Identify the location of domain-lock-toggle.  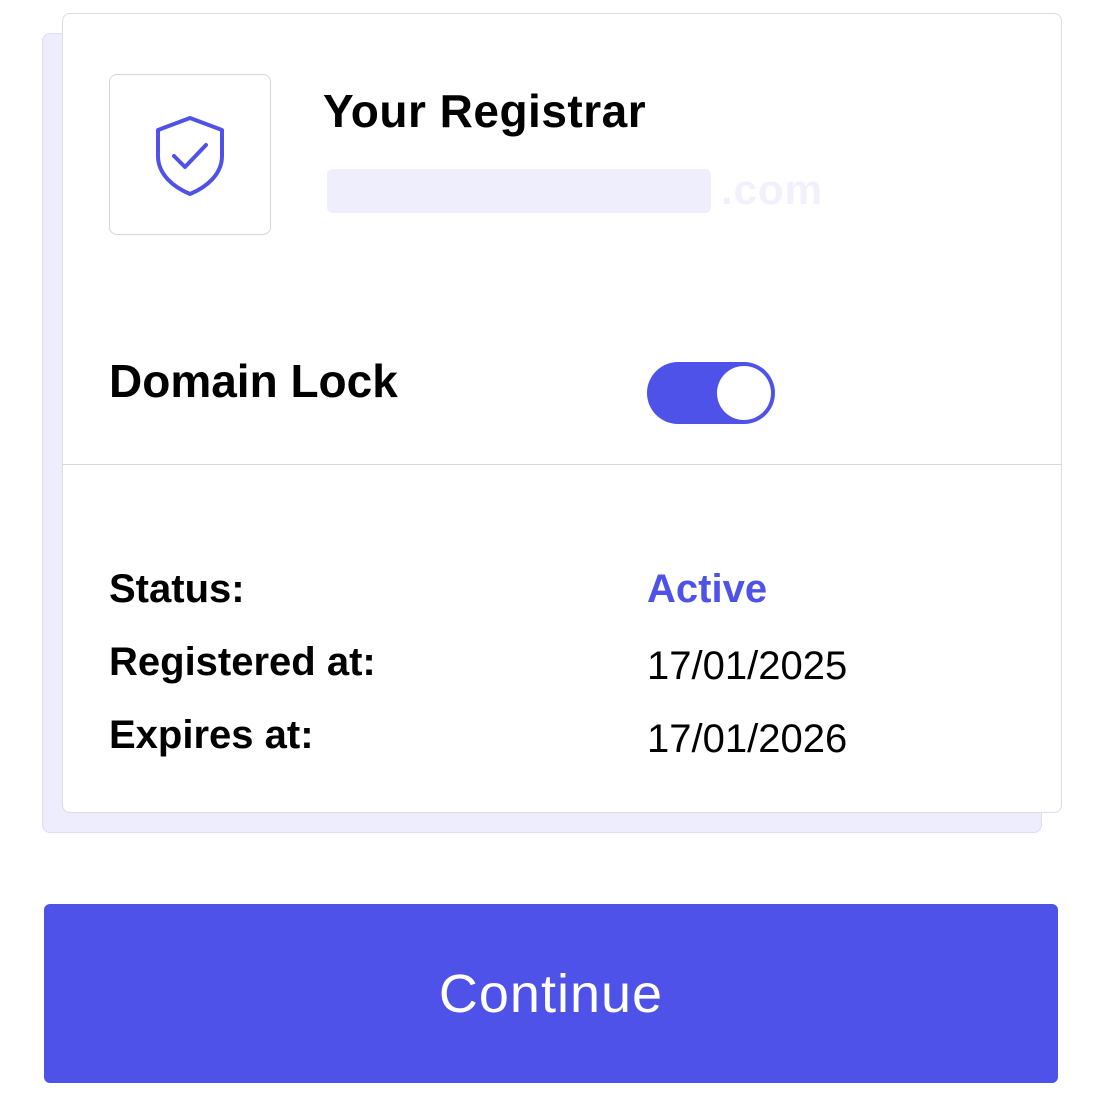
(711, 393).